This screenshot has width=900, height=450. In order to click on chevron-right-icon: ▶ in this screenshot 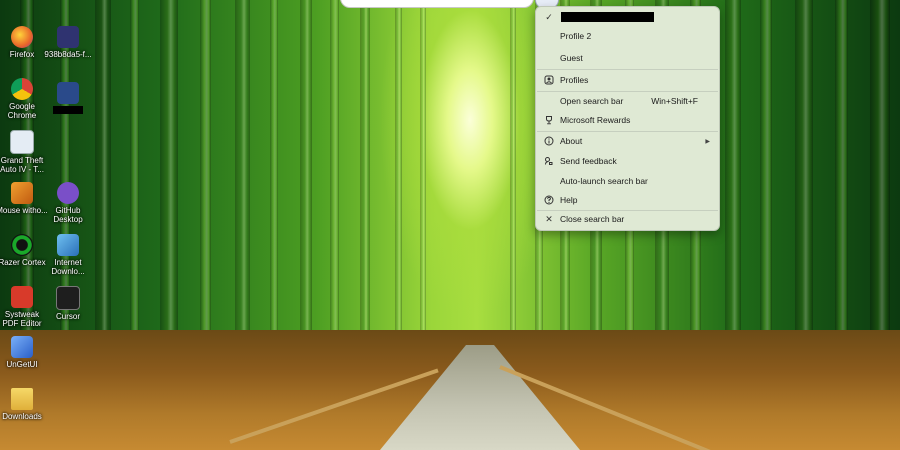, I will do `click(707, 141)`.